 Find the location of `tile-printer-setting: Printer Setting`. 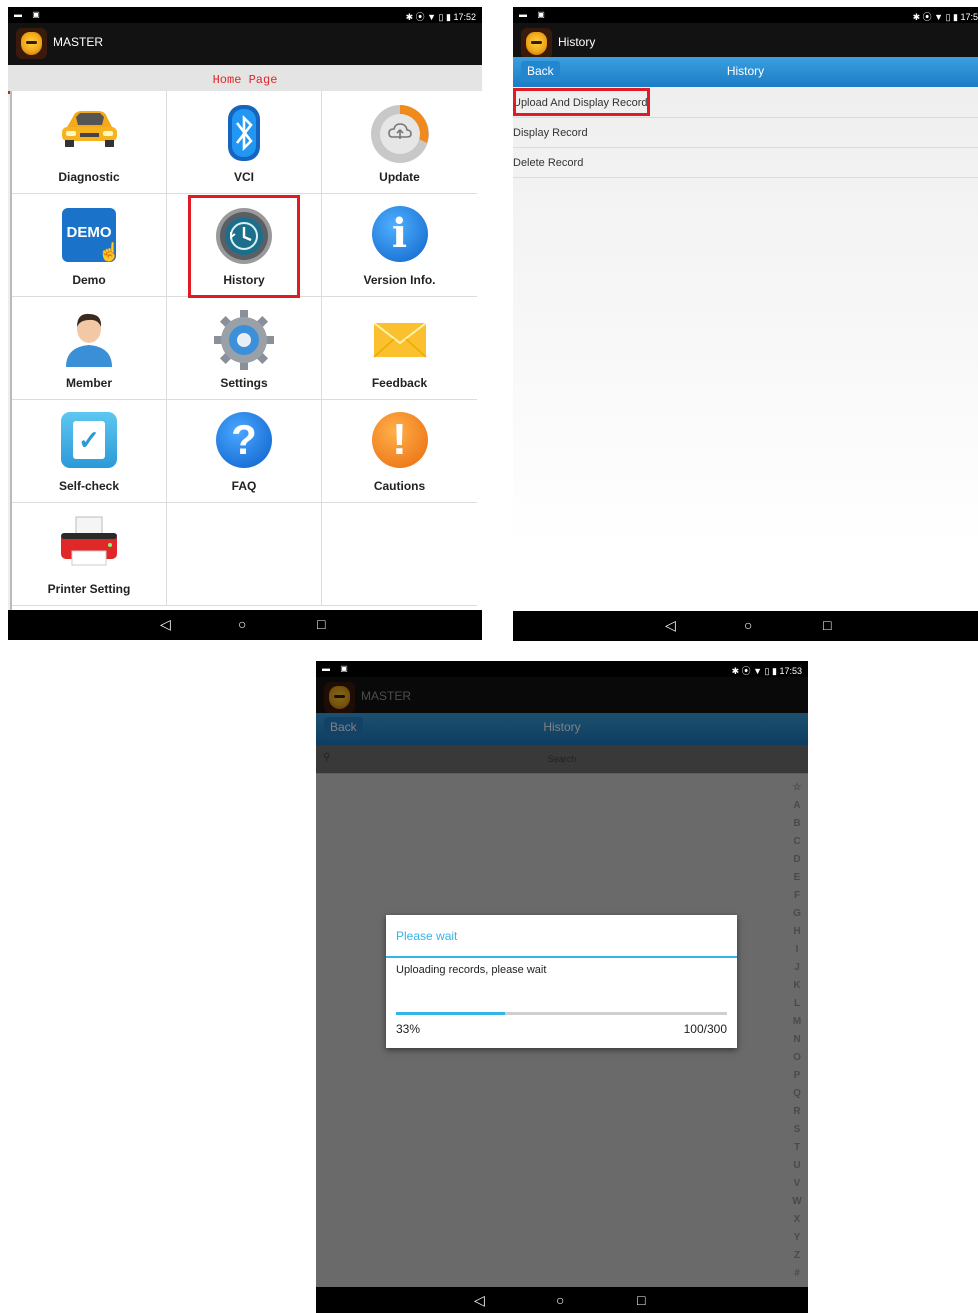

tile-printer-setting: Printer Setting is located at coordinates (89, 554).